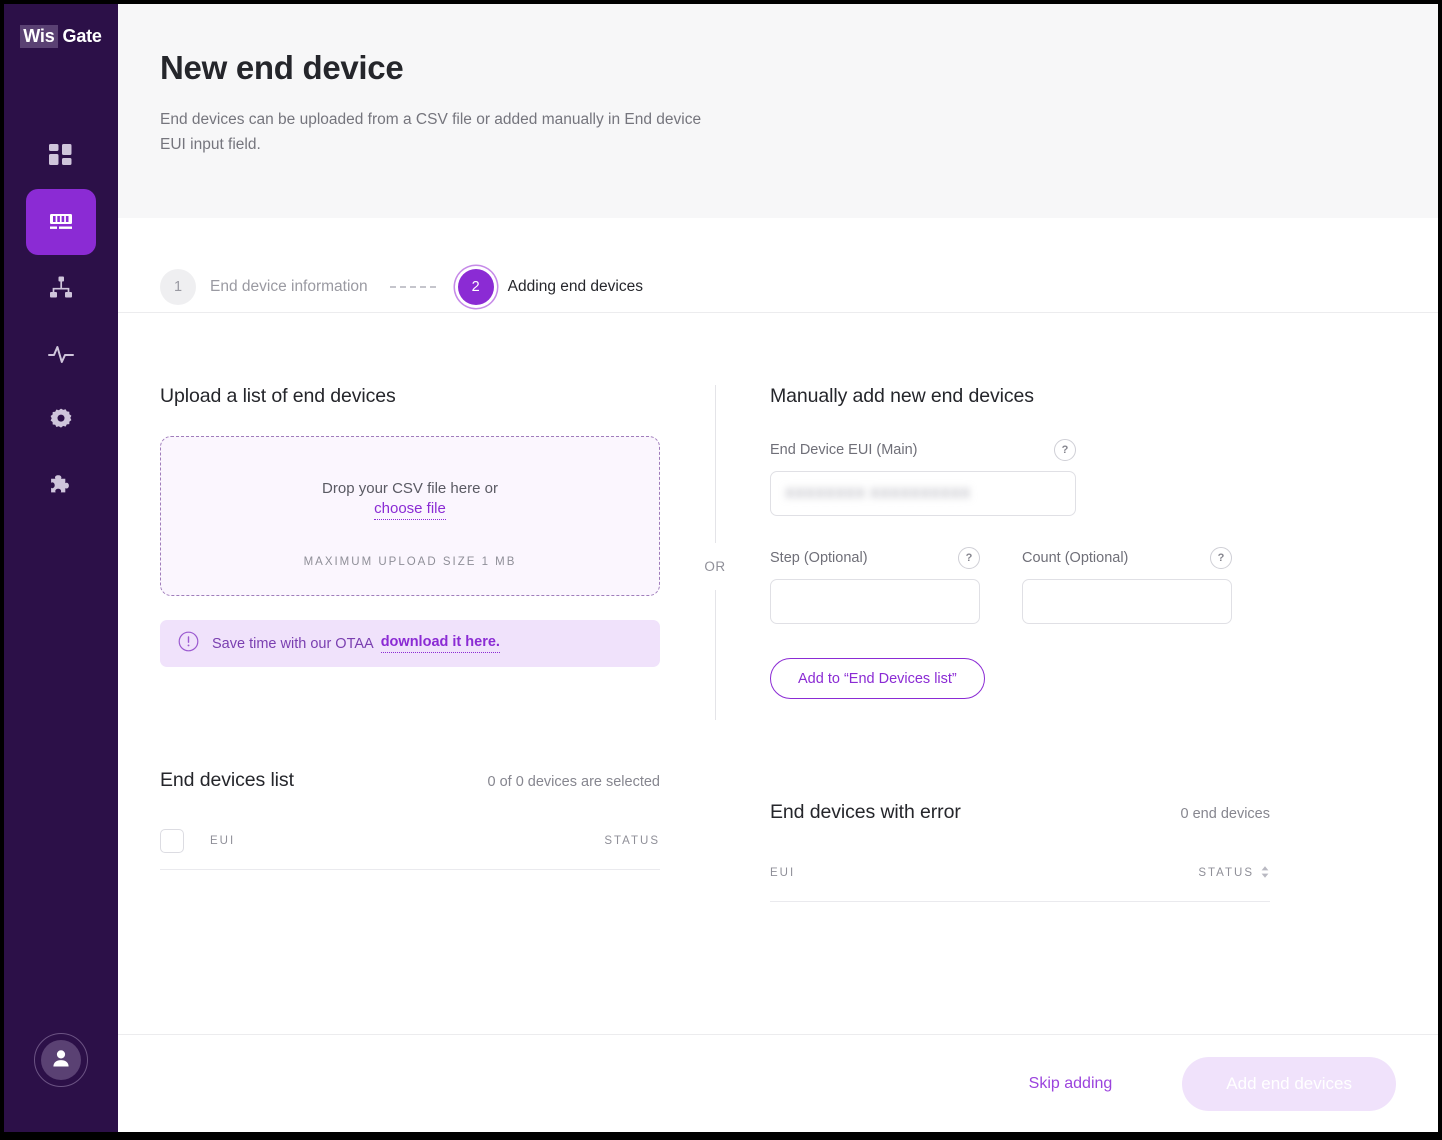  Describe the element at coordinates (412, 287) in the screenshot. I see `stepper-connector` at that location.